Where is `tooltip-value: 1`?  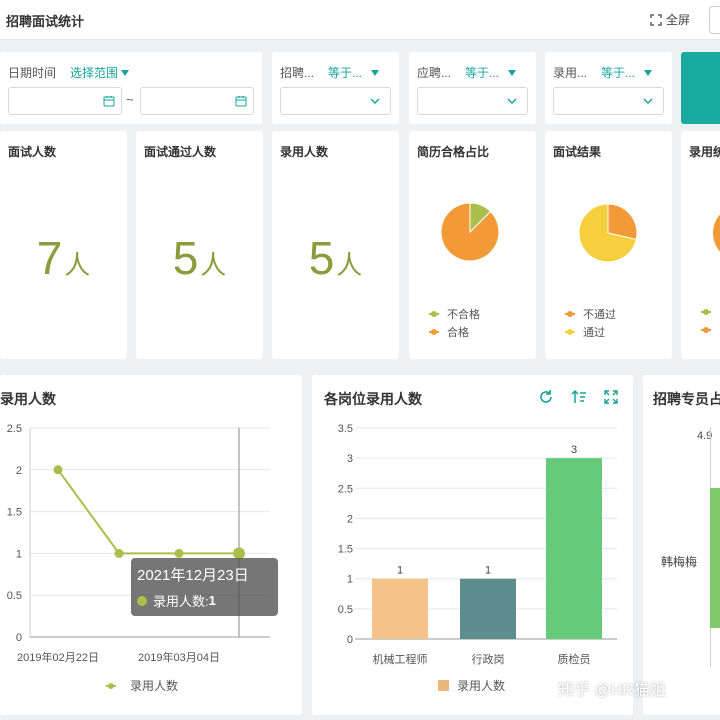 tooltip-value: 1 is located at coordinates (212, 600).